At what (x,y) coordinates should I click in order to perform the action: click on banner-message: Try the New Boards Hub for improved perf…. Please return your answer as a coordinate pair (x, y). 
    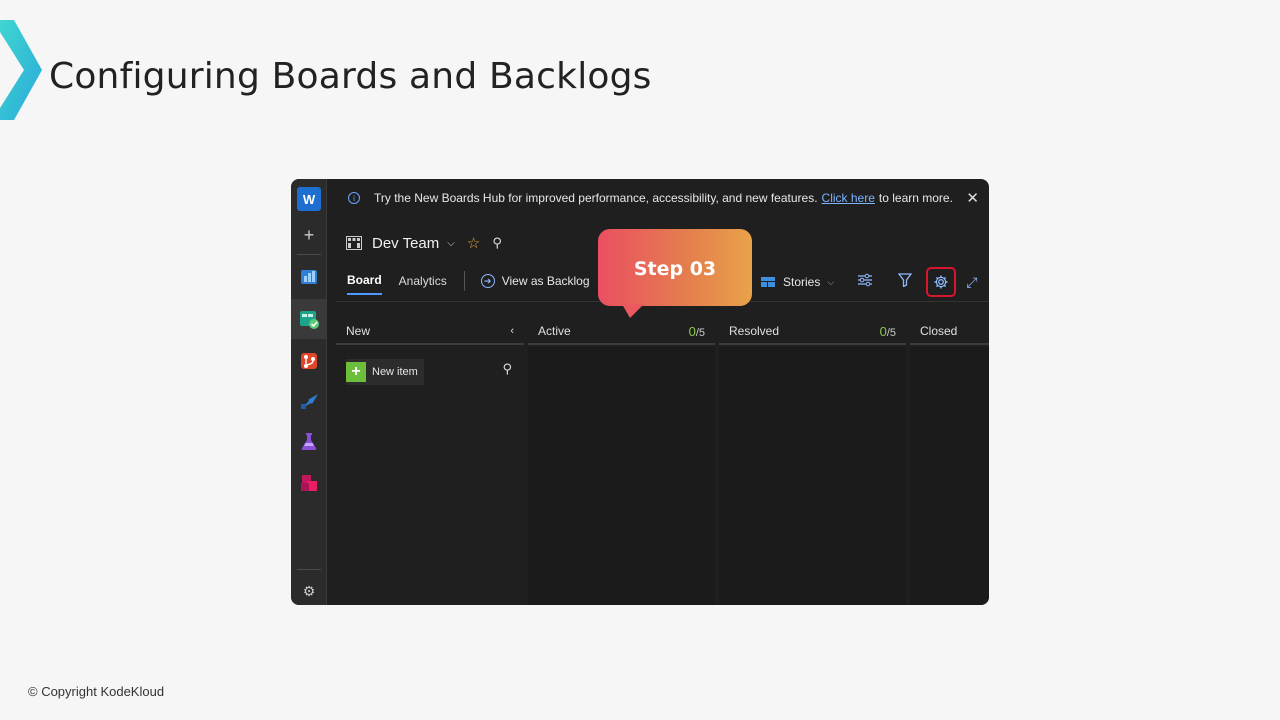
    Looking at the image, I should click on (596, 198).